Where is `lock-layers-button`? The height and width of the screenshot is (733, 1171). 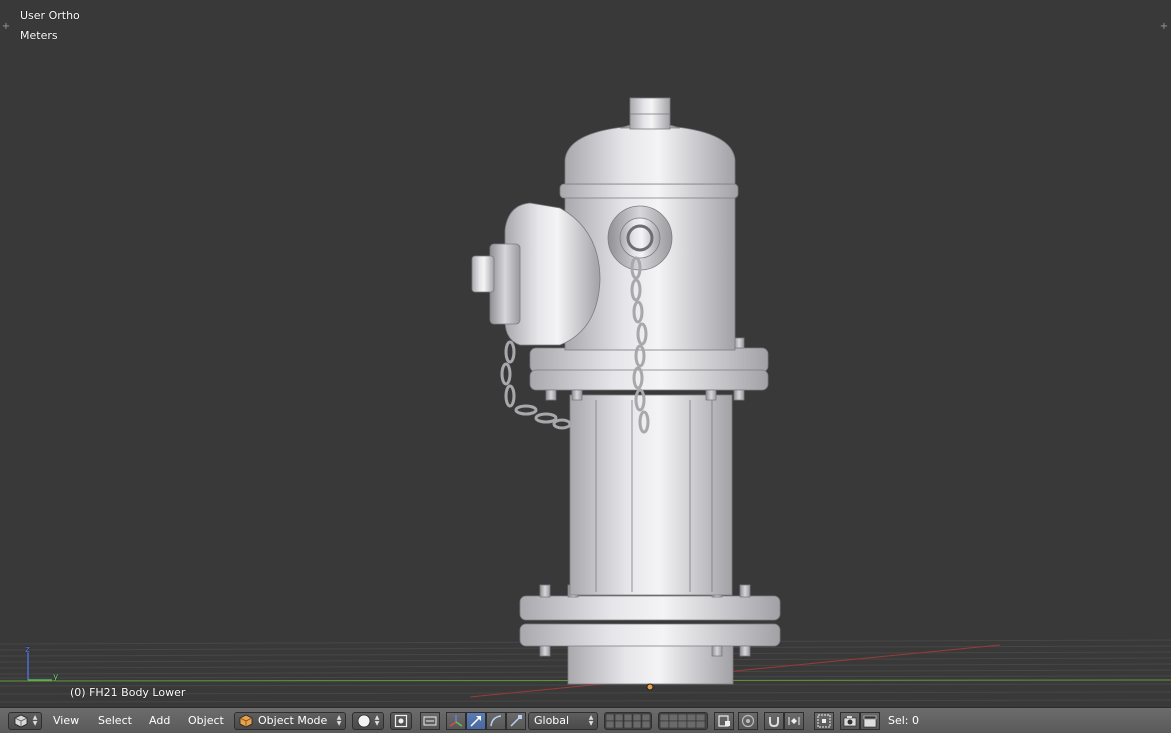 lock-layers-button is located at coordinates (724, 721).